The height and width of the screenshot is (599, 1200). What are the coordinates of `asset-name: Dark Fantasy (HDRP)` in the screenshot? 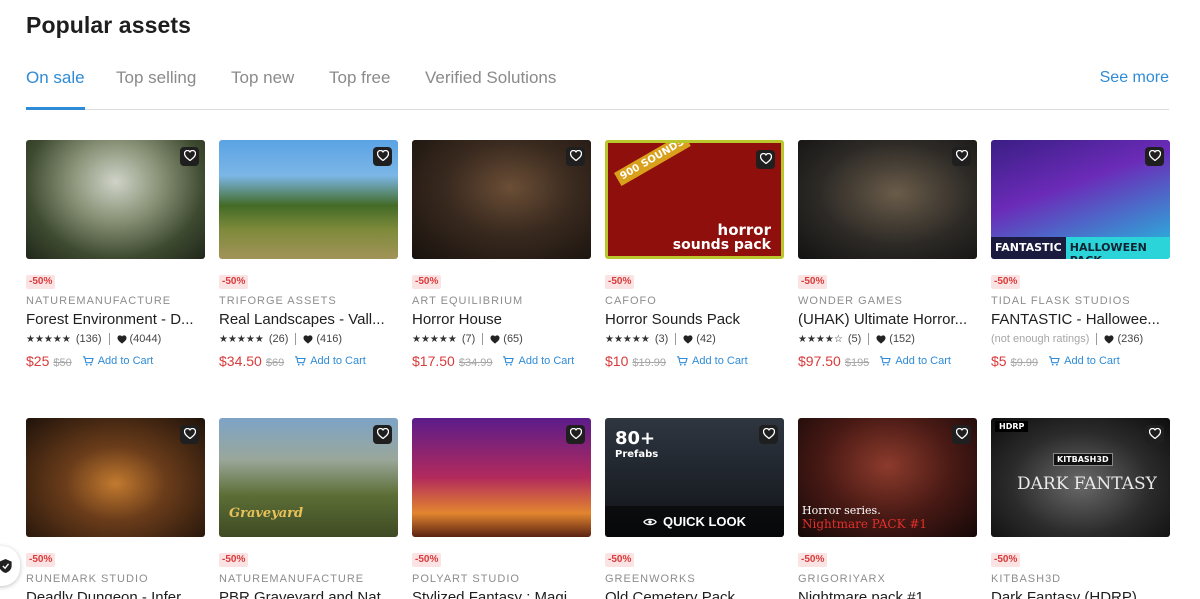 It's located at (1080, 594).